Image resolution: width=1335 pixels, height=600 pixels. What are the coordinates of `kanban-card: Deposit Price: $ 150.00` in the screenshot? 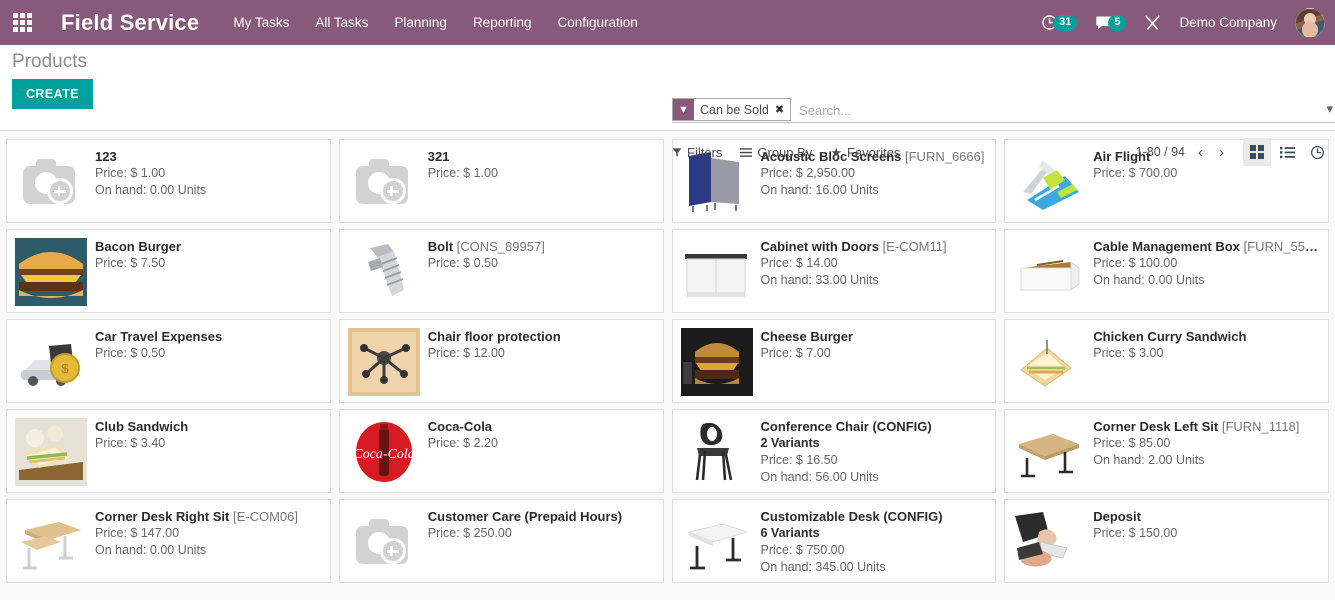 It's located at (1166, 541).